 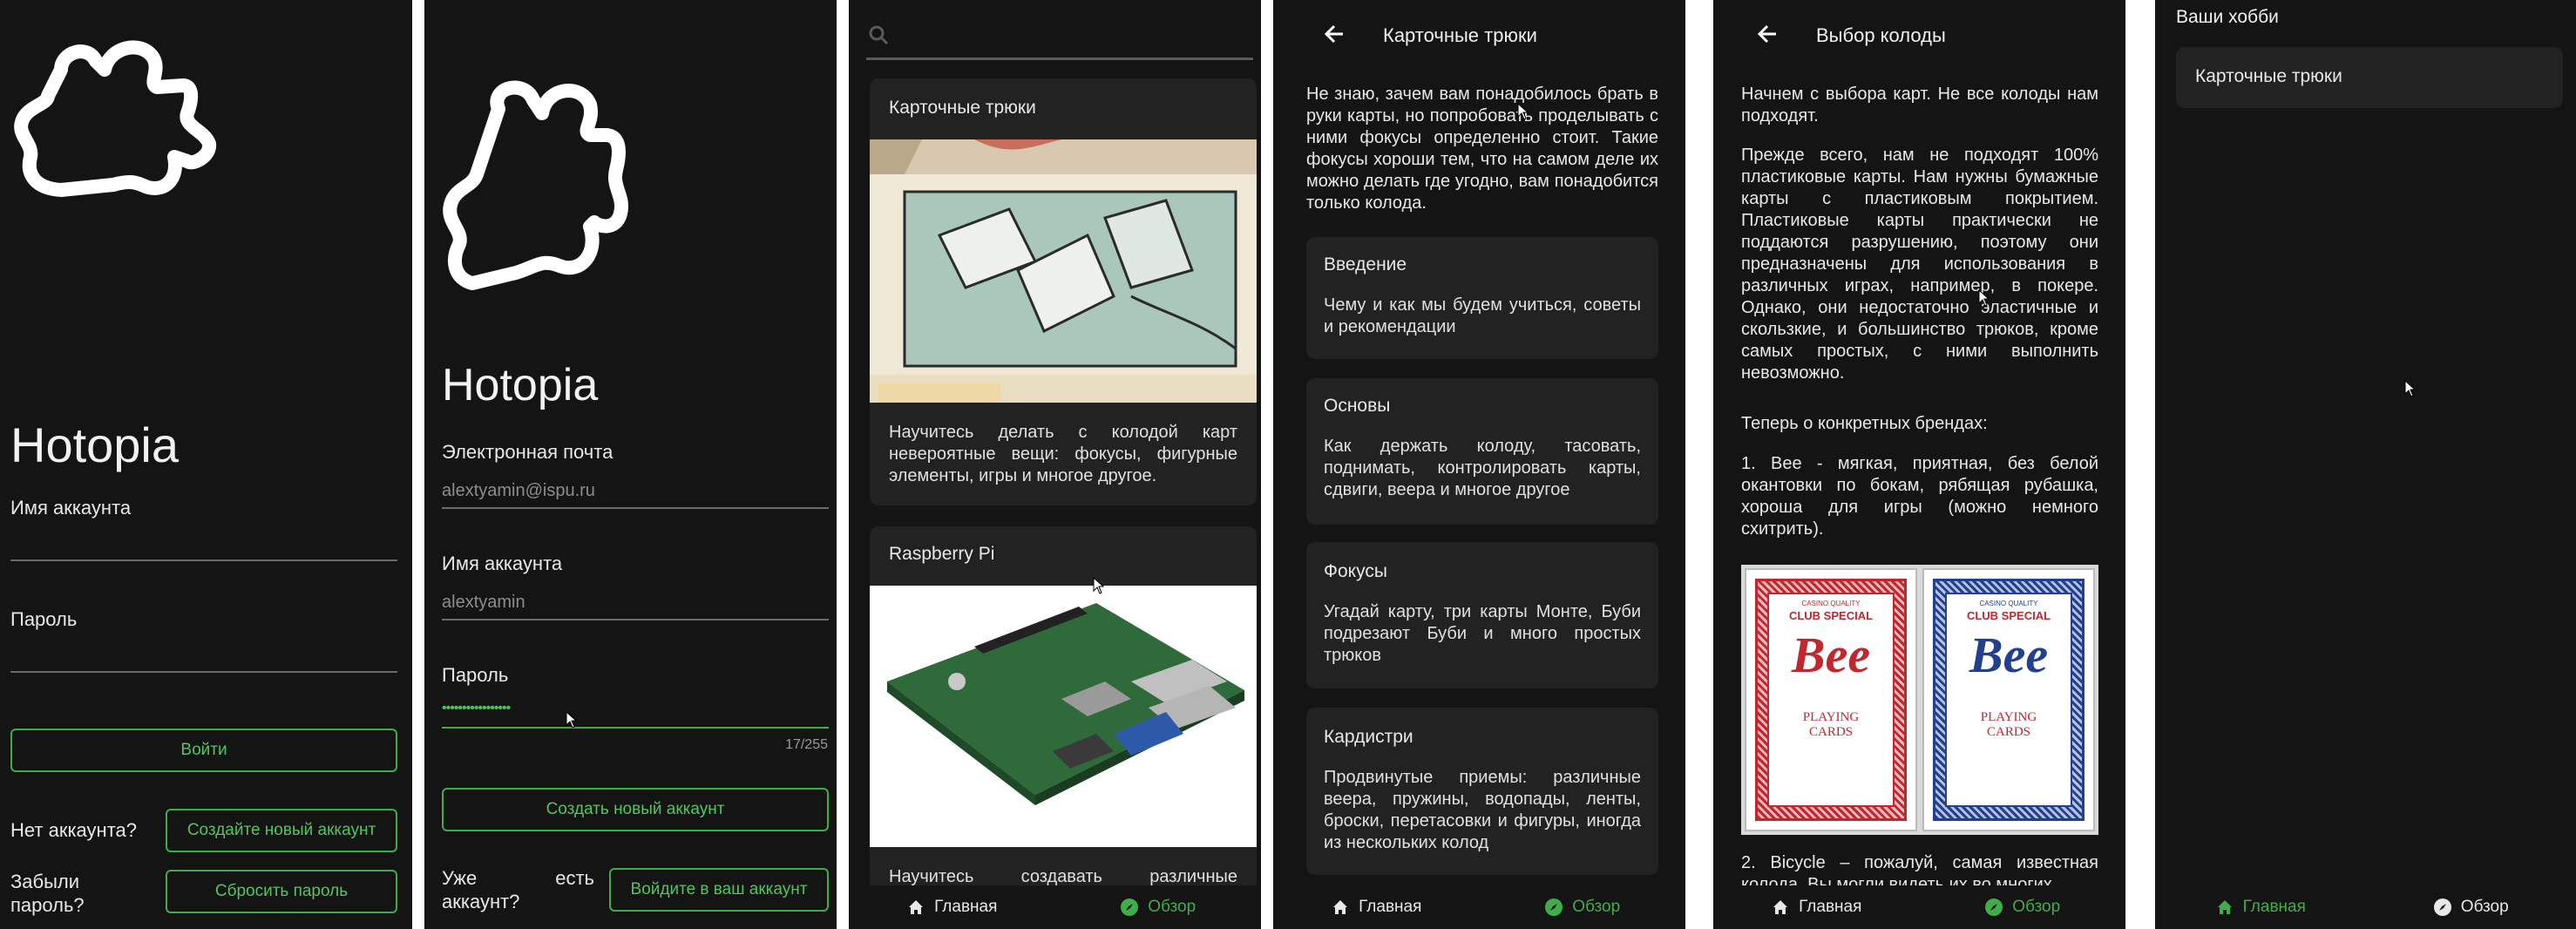 I want to click on page-title: Ваши хобби, so click(x=2228, y=17).